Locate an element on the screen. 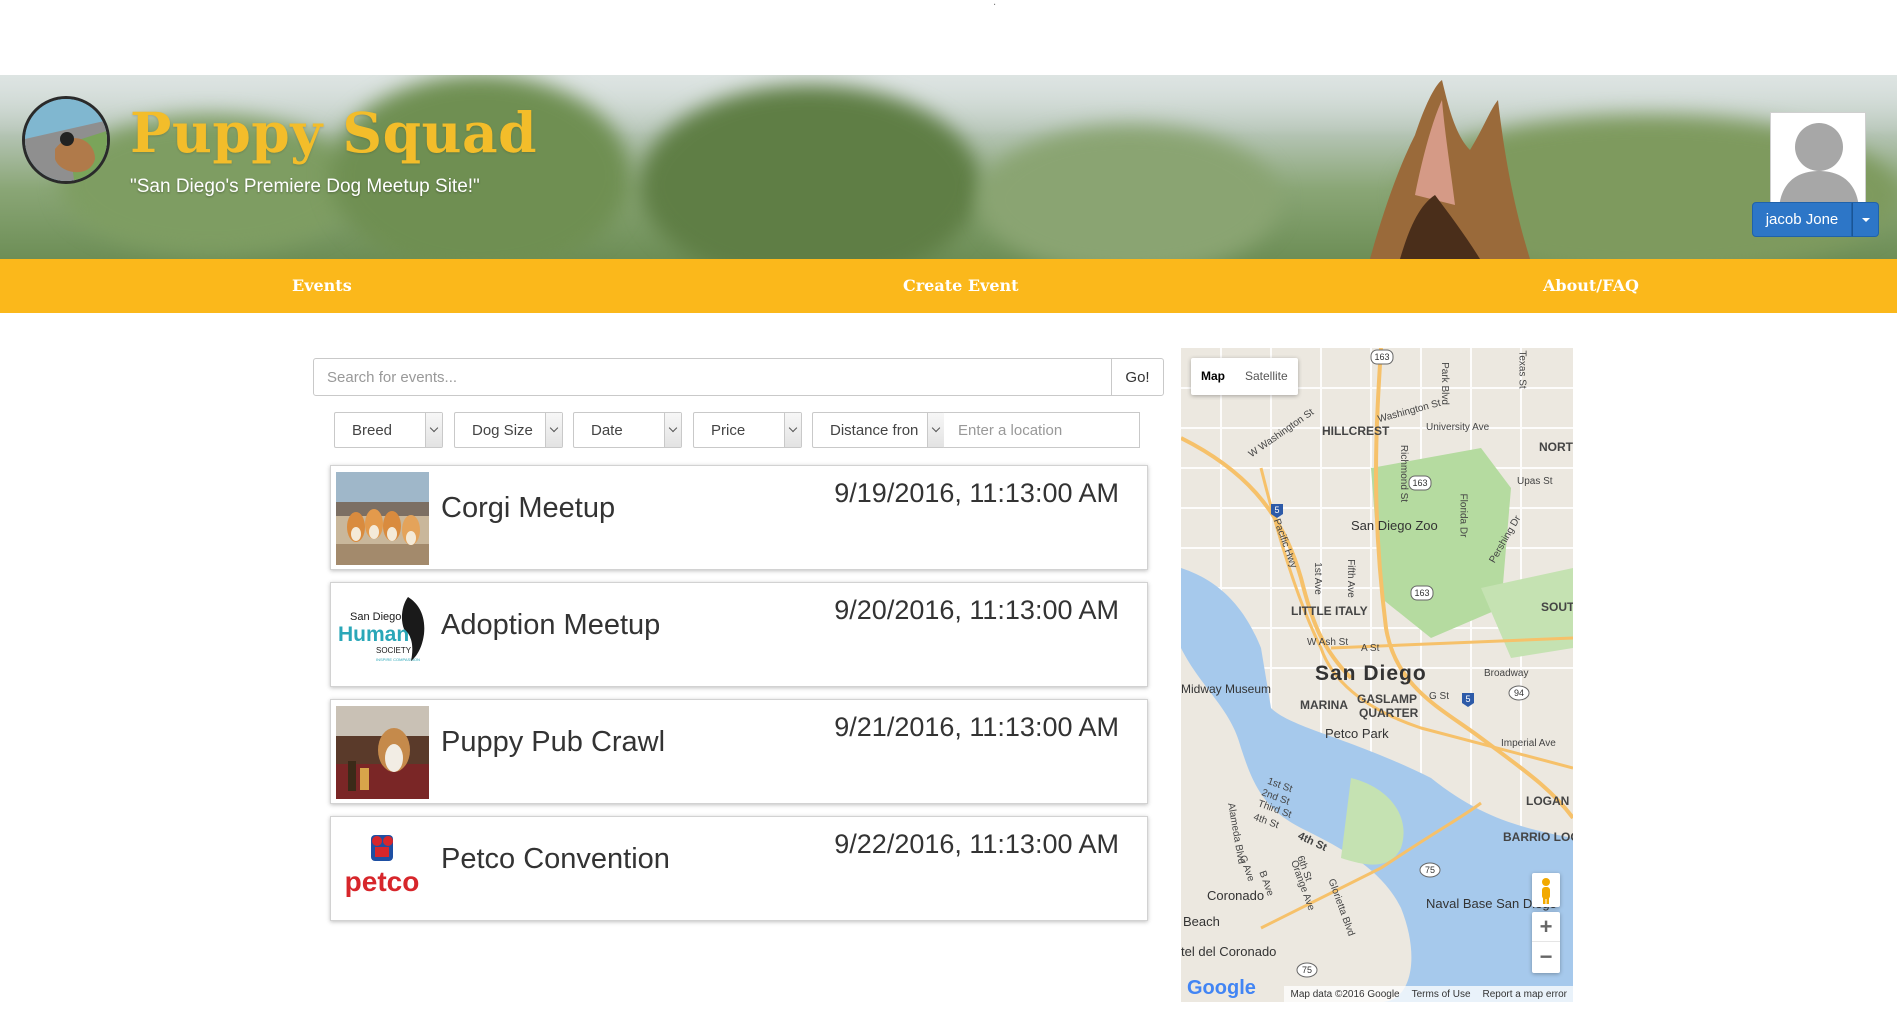 The height and width of the screenshot is (1019, 1897). distance-filter-label: Distance fron is located at coordinates (874, 430).